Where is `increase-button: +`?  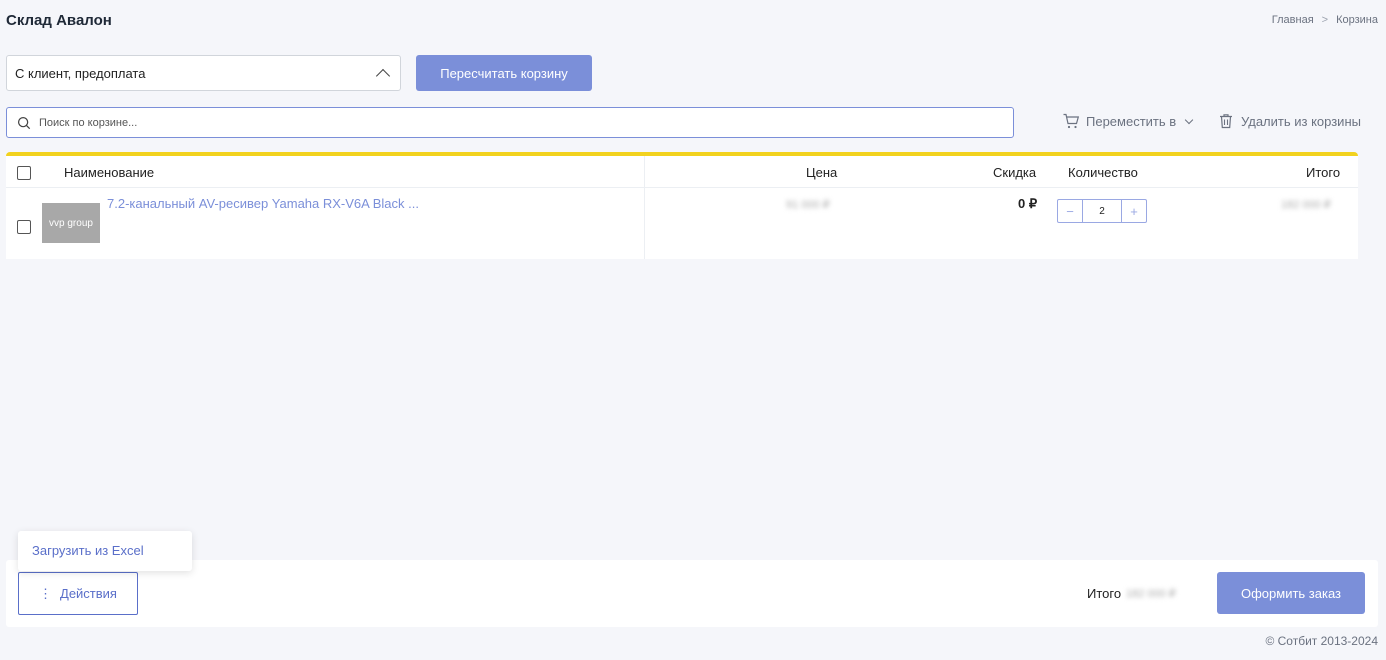 increase-button: + is located at coordinates (1134, 211).